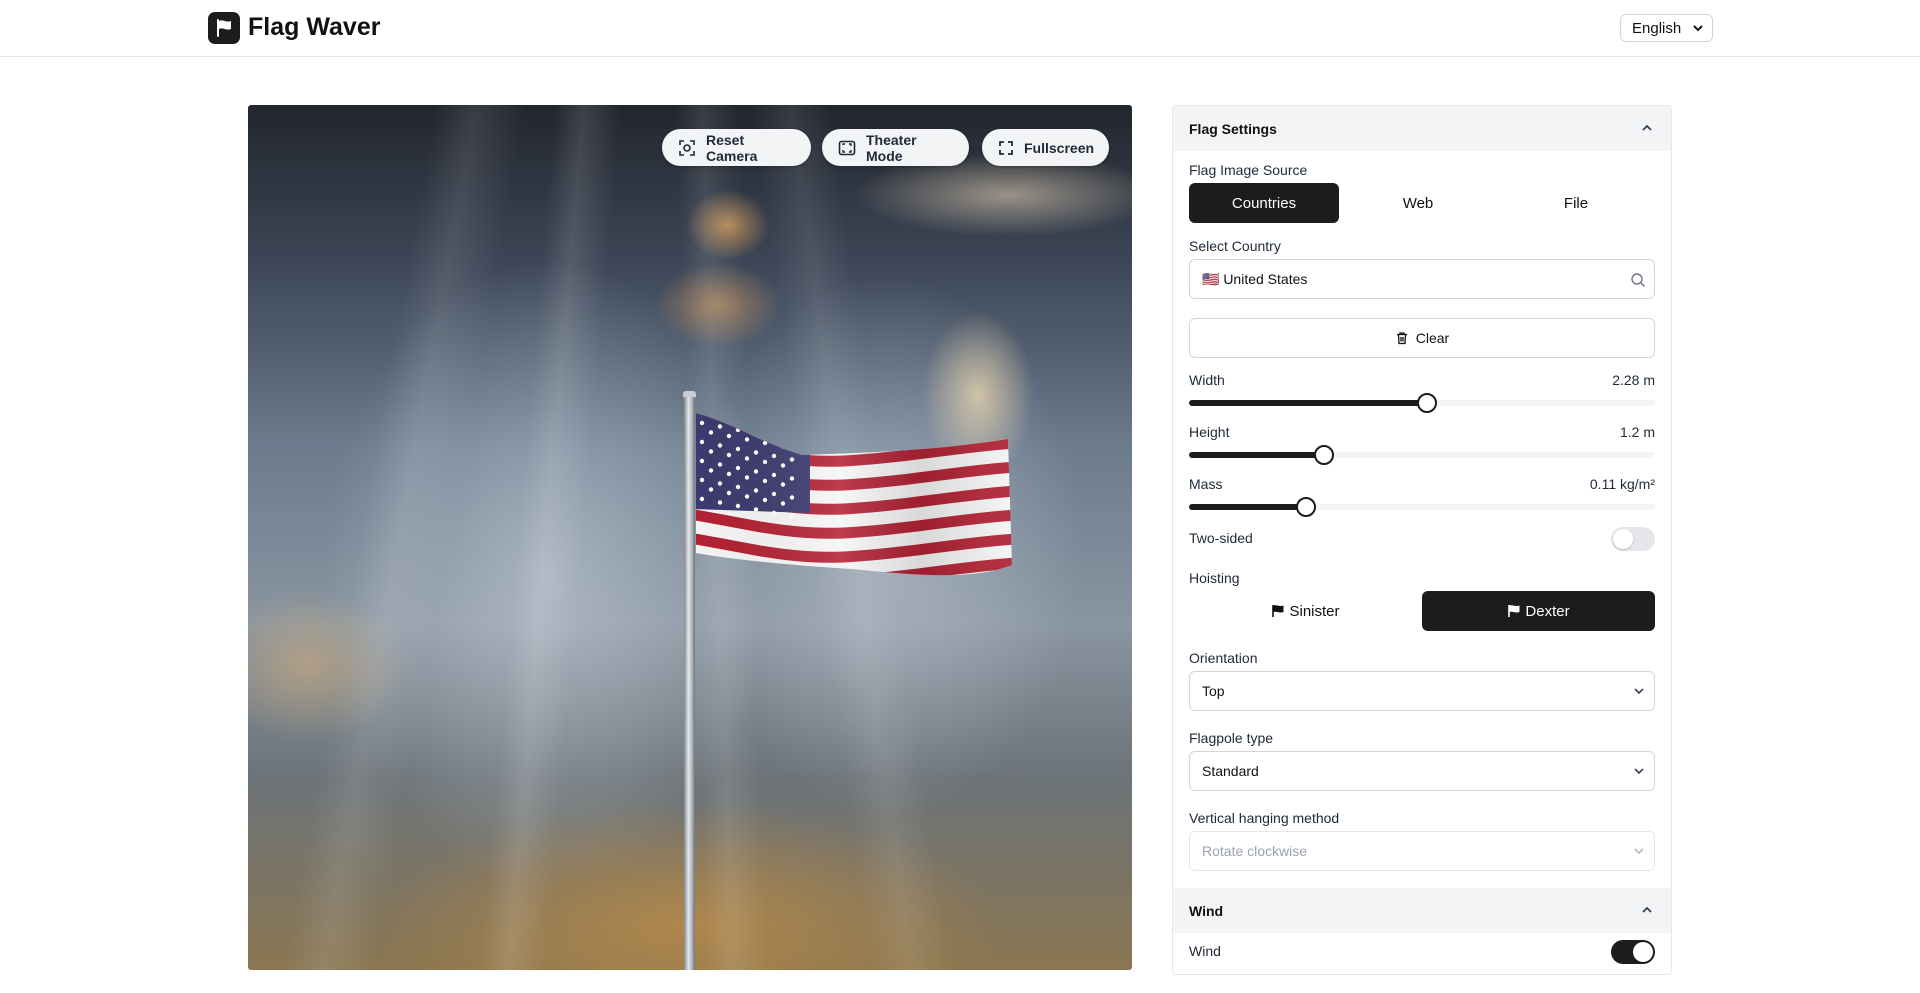 This screenshot has height=993, width=1920. I want to click on mass-value: 0.11 kg/m², so click(1622, 484).